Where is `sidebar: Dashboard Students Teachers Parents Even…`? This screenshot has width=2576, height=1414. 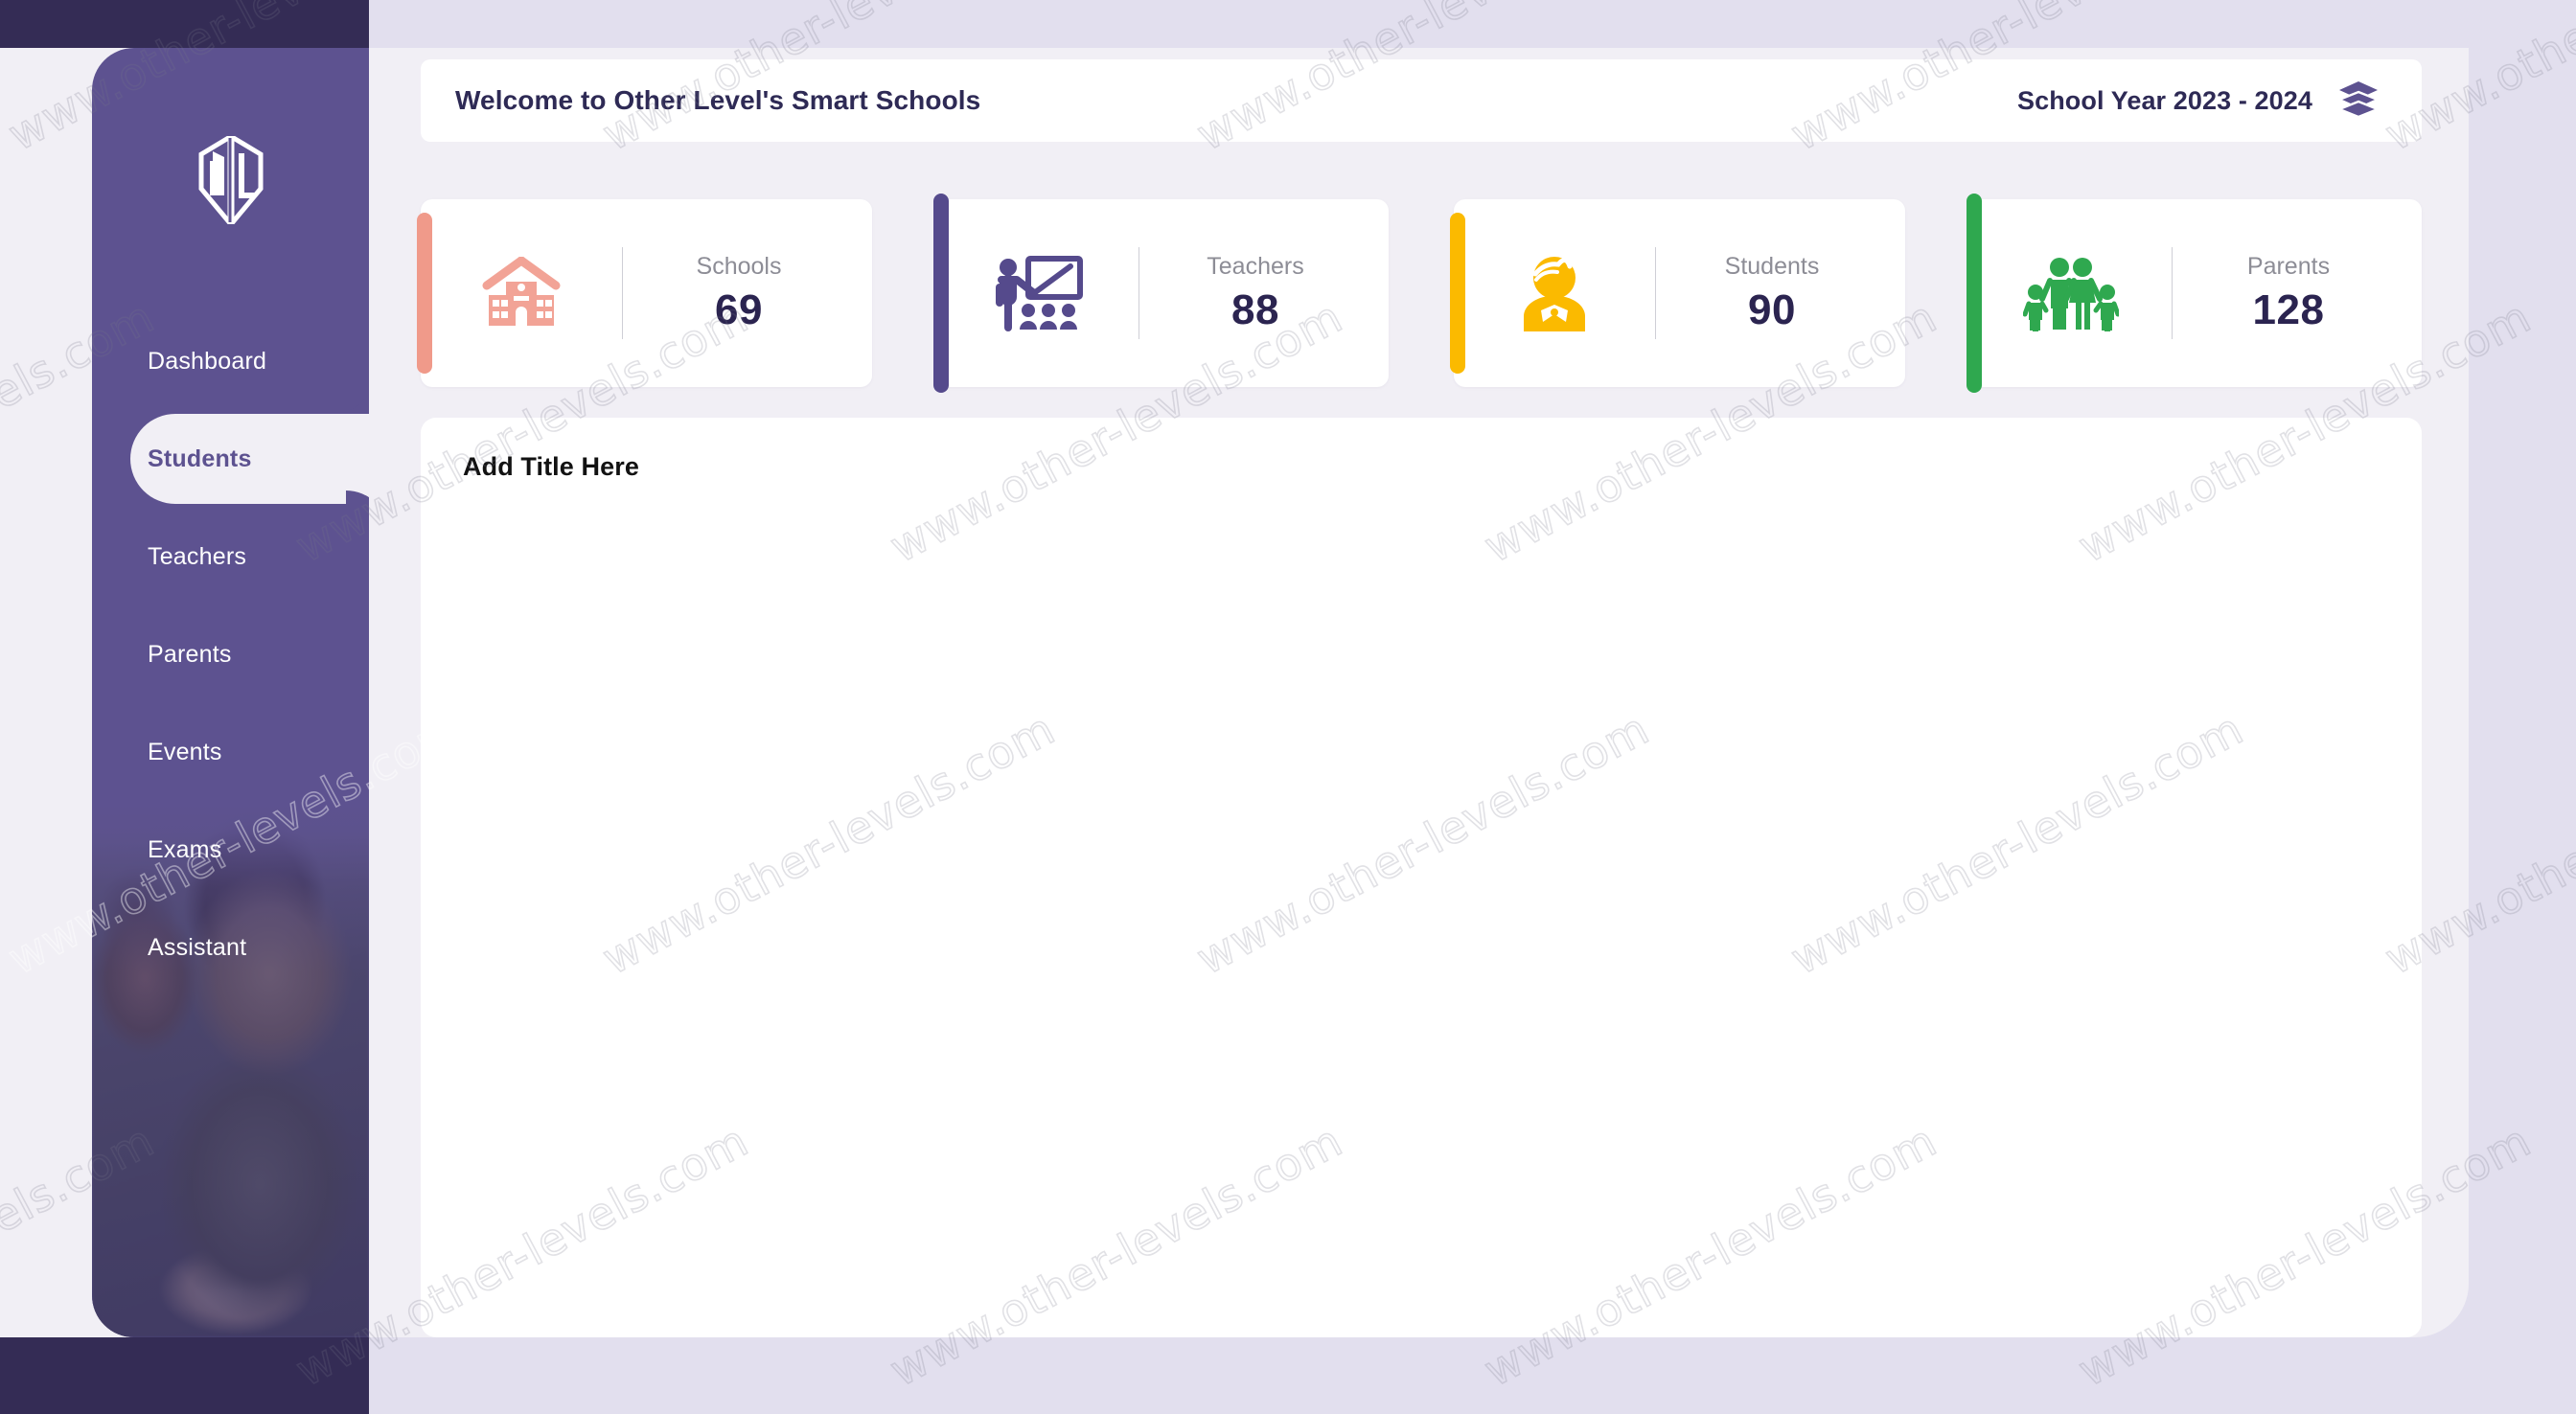 sidebar: Dashboard Students Teachers Parents Even… is located at coordinates (230, 693).